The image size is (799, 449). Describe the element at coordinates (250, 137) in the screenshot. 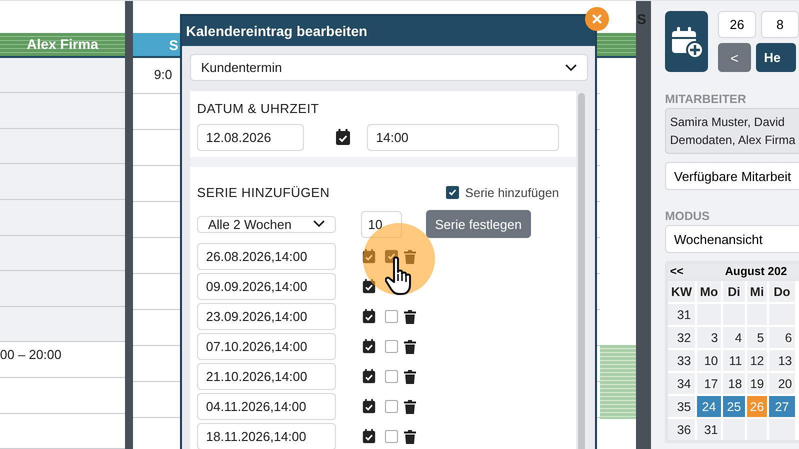

I see `date-field: 12.08.2026` at that location.